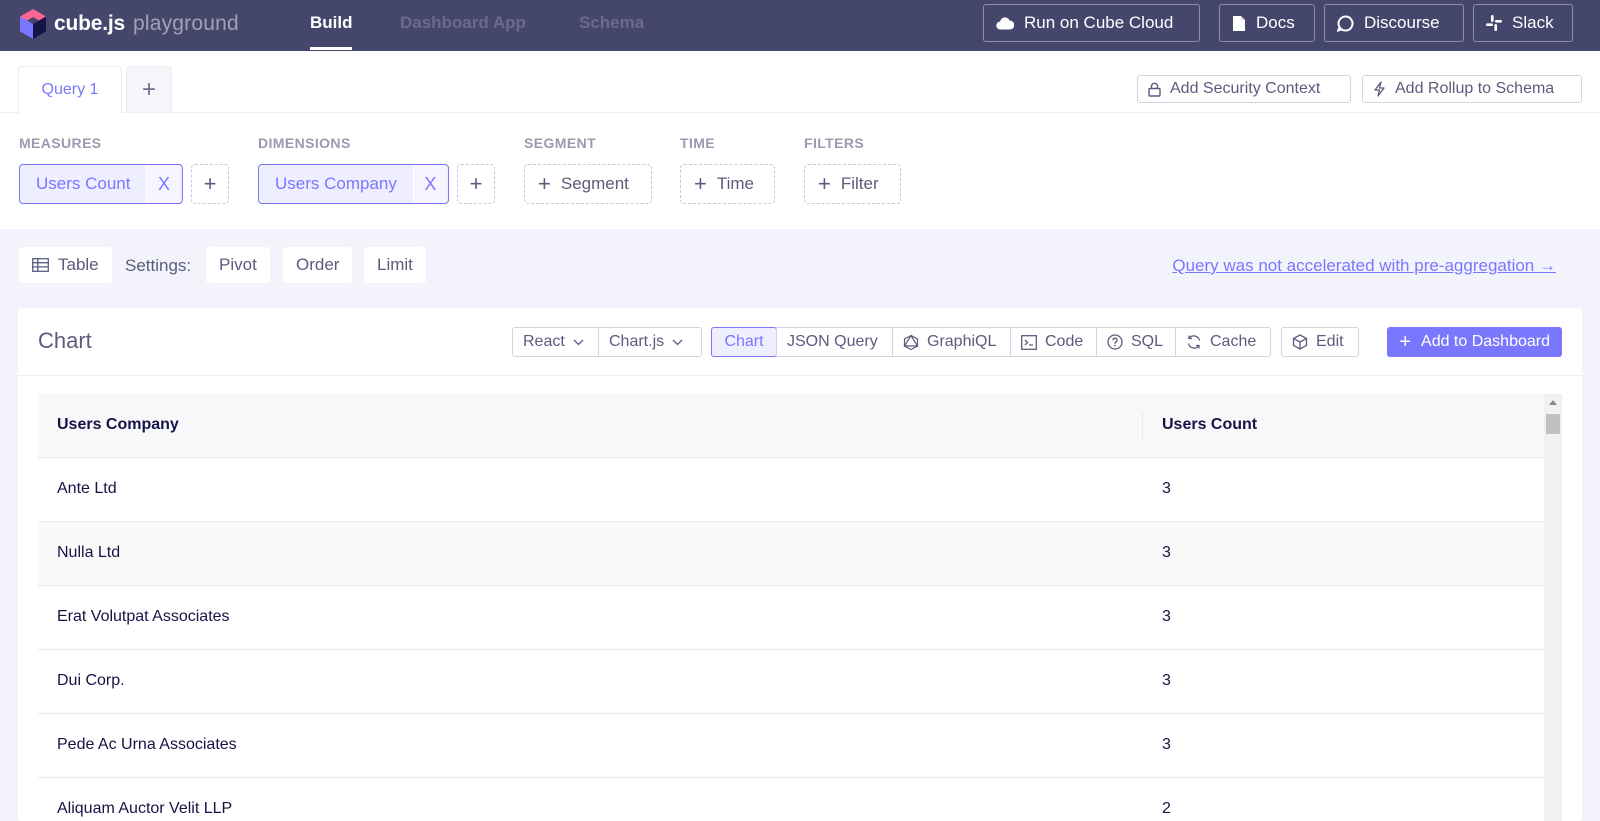 This screenshot has width=1600, height=821. I want to click on table-header: Users Company Users Count, so click(800, 426).